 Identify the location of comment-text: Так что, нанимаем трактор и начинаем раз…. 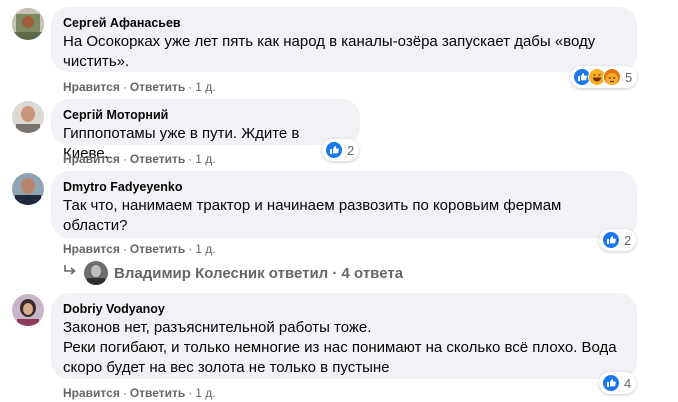
(314, 215).